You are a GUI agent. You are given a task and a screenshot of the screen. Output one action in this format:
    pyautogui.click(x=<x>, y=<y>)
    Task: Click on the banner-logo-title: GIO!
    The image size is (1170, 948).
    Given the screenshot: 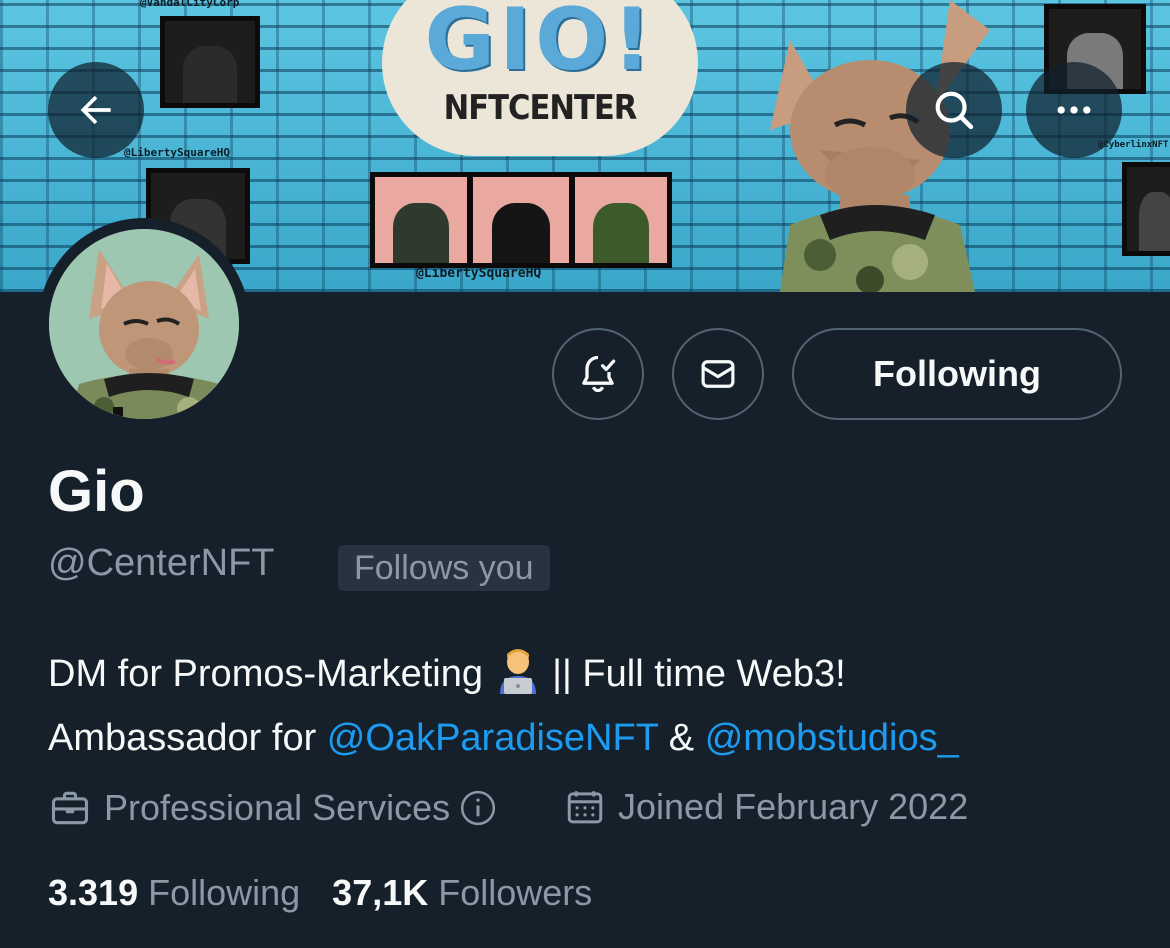 What is the action you would take?
    pyautogui.click(x=540, y=45)
    